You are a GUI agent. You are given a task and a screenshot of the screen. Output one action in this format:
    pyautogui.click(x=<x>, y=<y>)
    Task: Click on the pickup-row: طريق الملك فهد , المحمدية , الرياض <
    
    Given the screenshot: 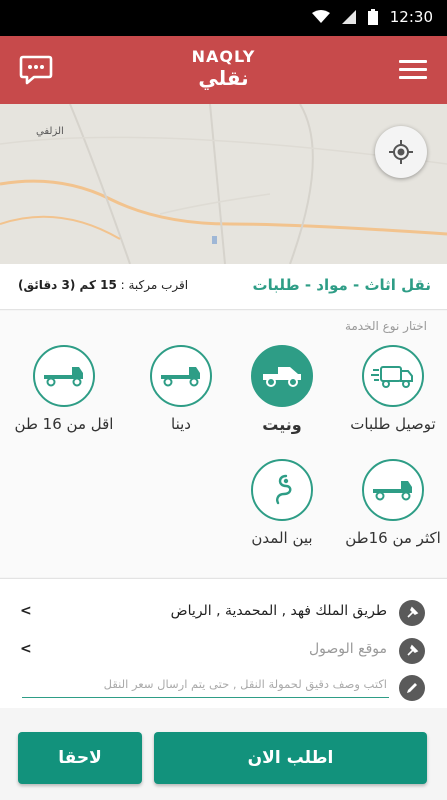 What is the action you would take?
    pyautogui.click(x=223, y=613)
    